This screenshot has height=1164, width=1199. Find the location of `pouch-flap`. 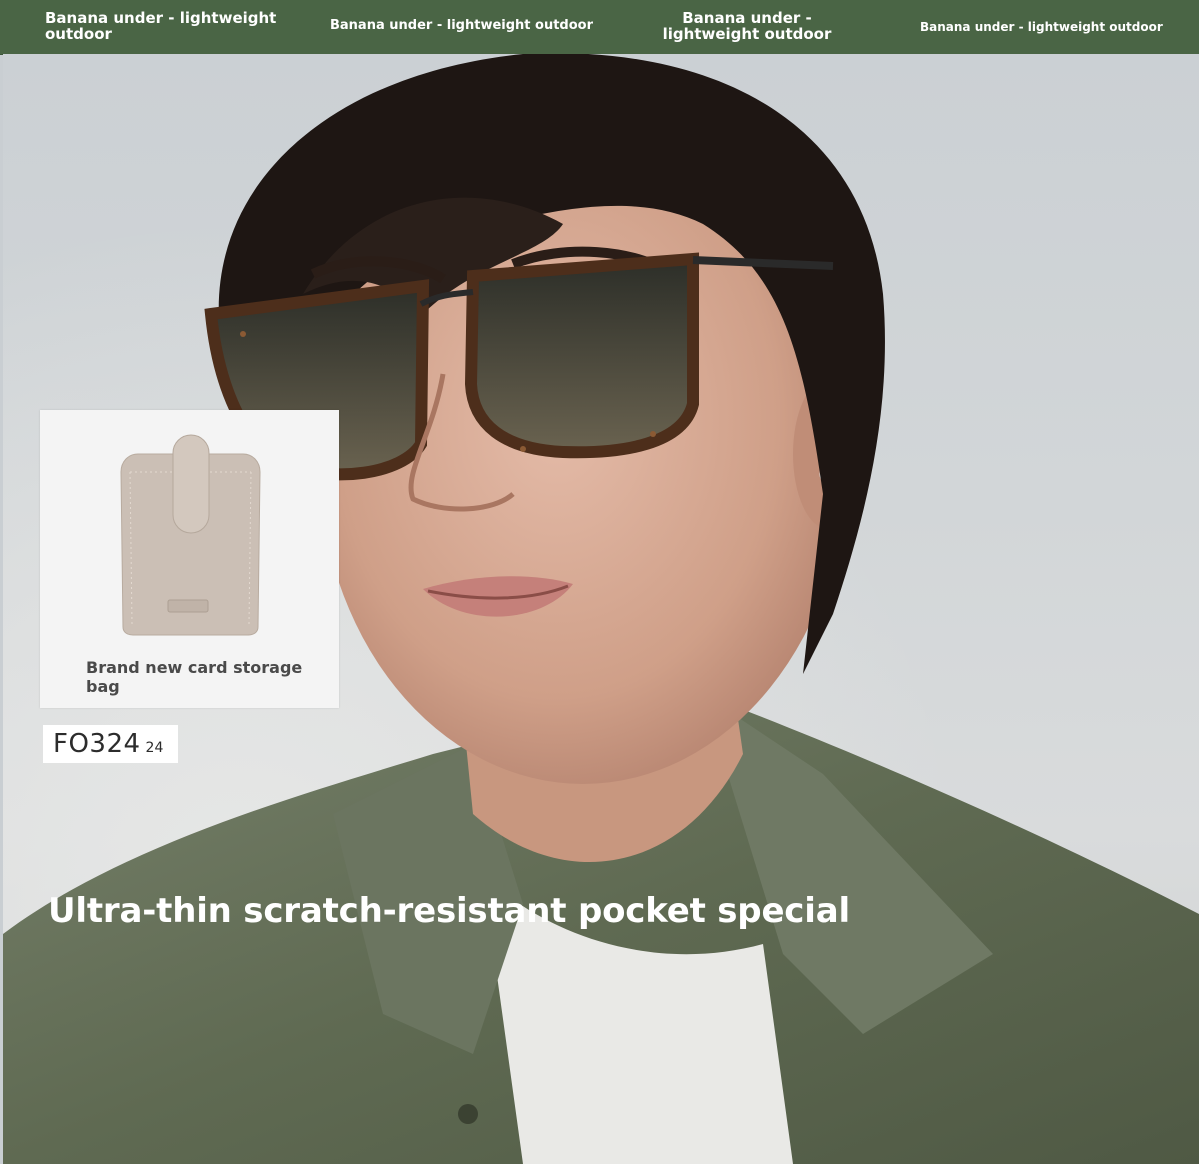

pouch-flap is located at coordinates (191, 484).